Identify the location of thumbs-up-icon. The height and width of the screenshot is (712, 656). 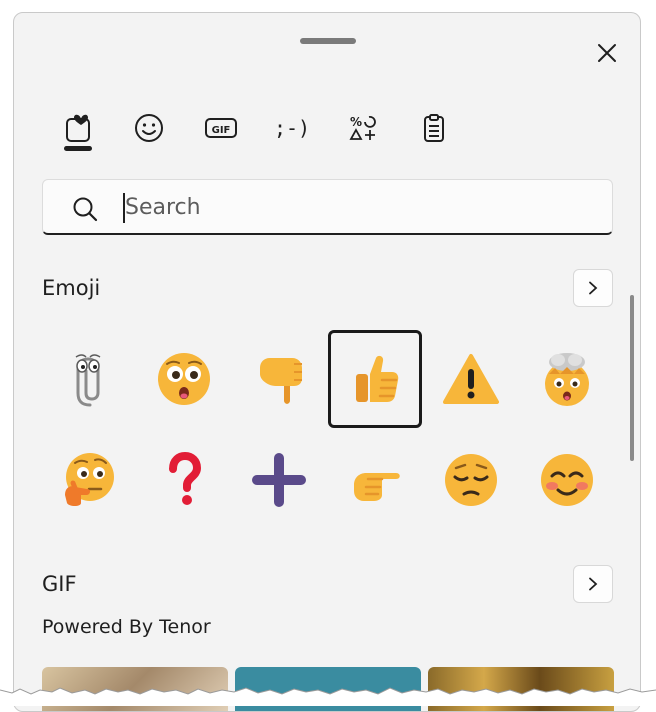
(377, 378).